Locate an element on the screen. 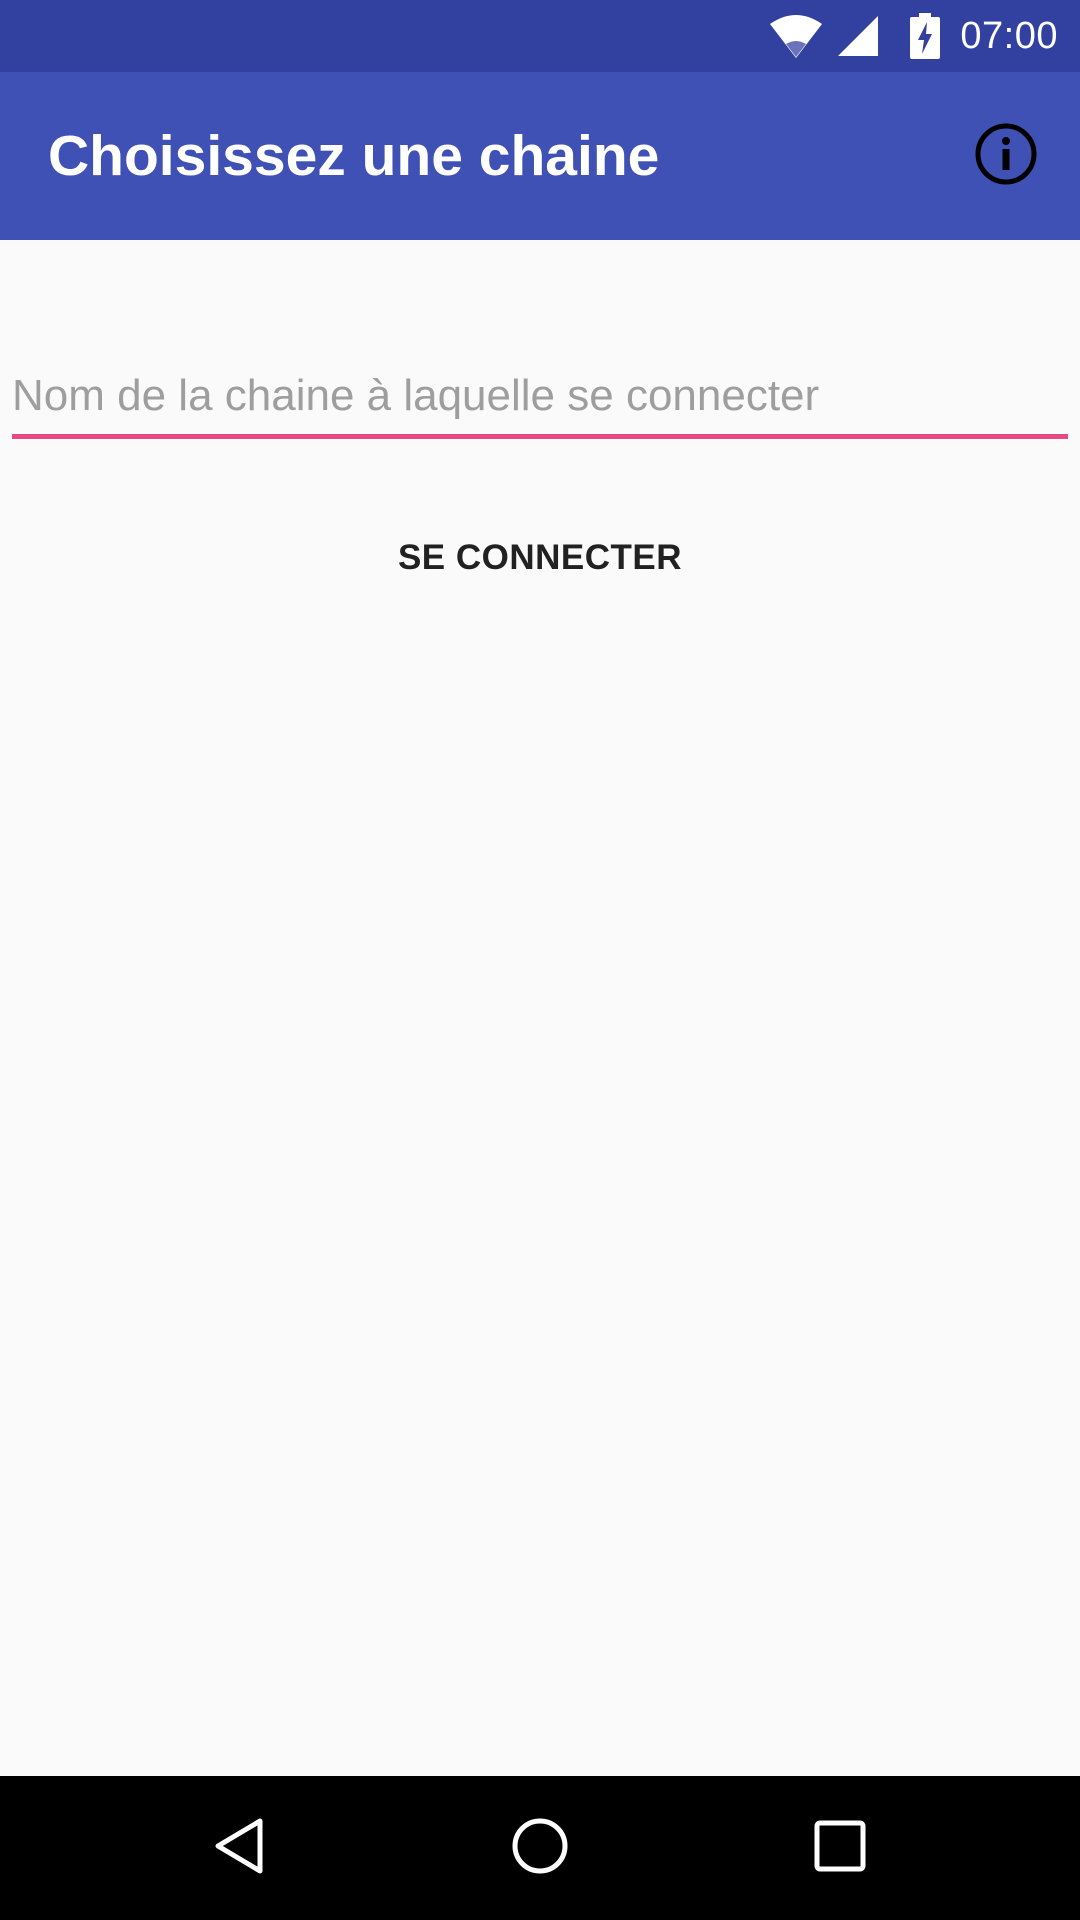 This screenshot has width=1080, height=1920. input-underline is located at coordinates (540, 436).